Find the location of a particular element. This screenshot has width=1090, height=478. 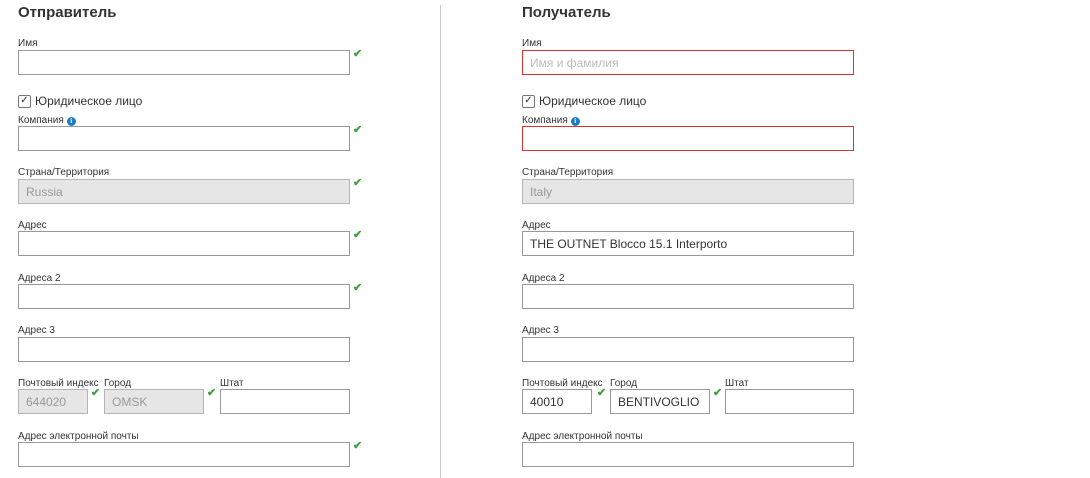

sender-company-label: Компания is located at coordinates (41, 120).